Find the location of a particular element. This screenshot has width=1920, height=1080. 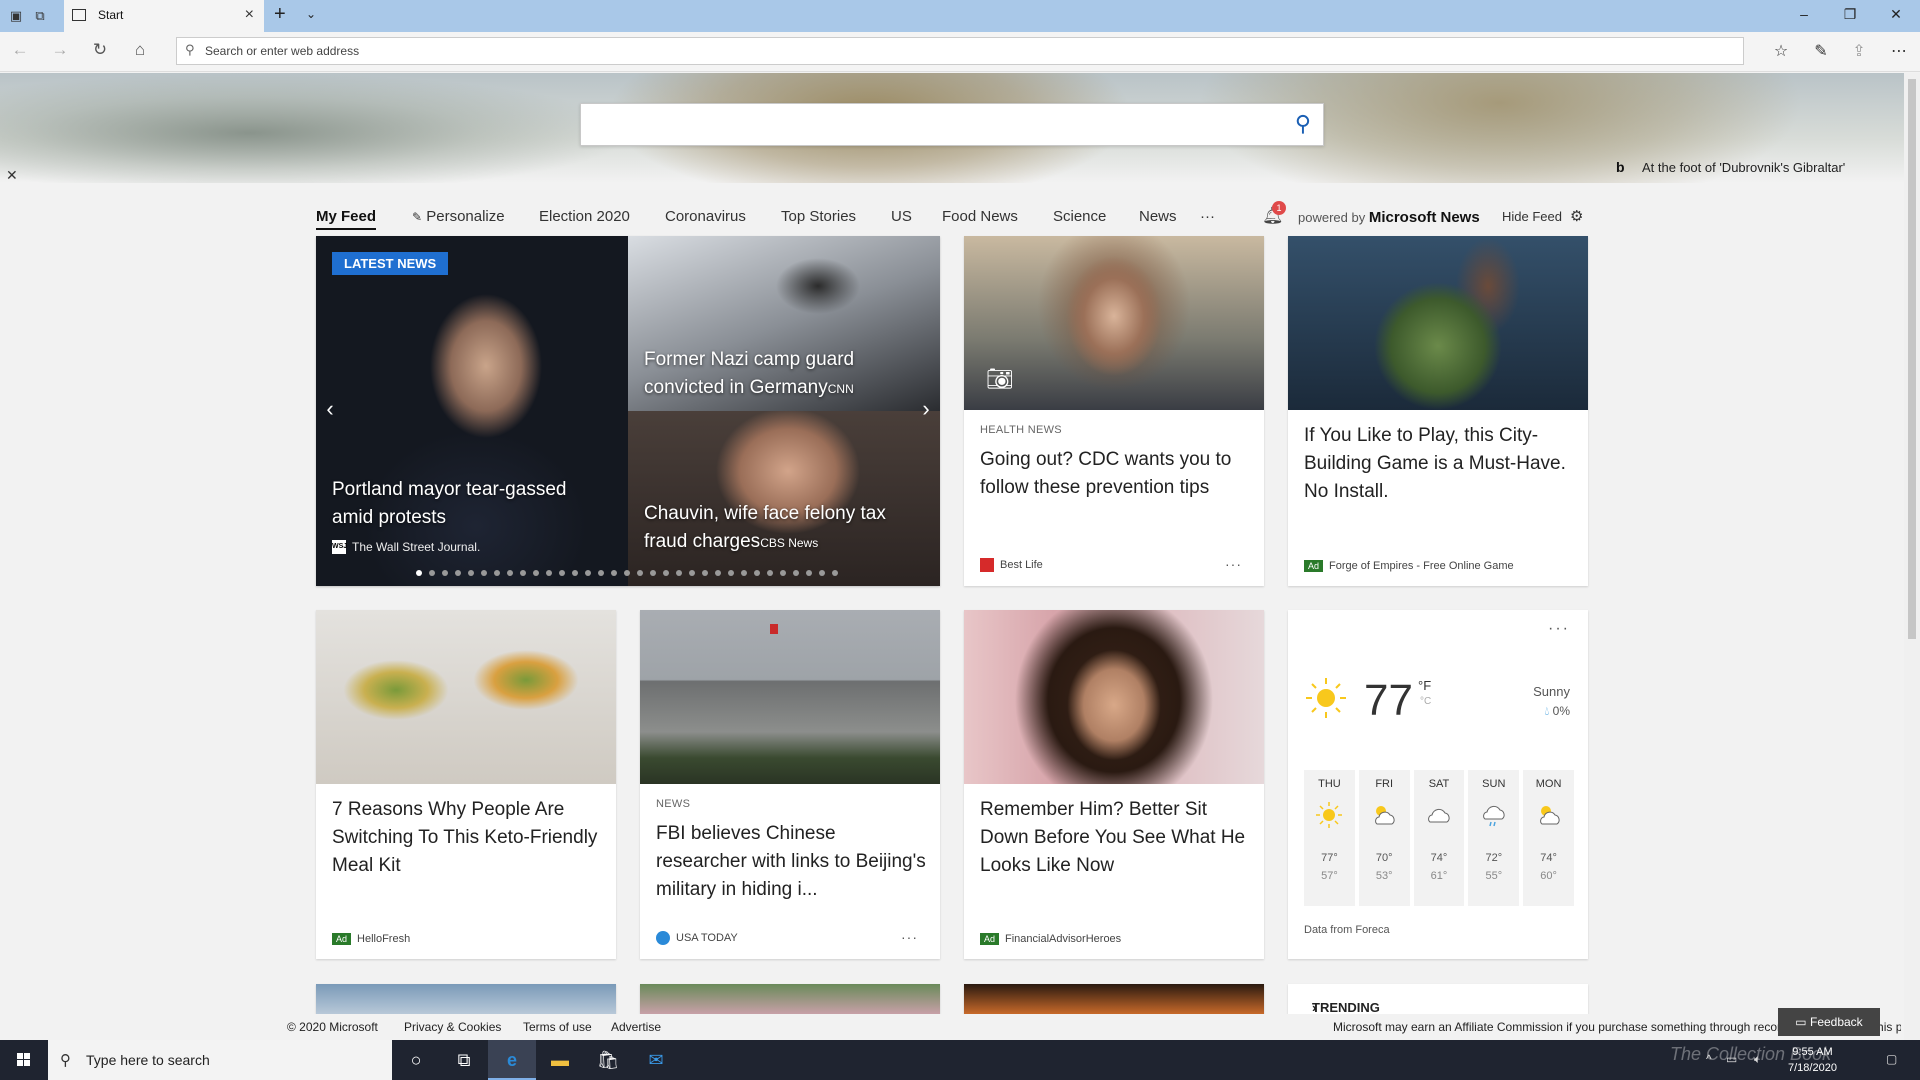

task-view-icon: ⧉ is located at coordinates (464, 1060).